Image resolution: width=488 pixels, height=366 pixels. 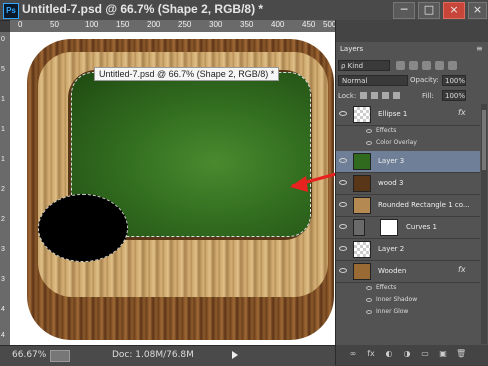 I want to click on new-adjustment-button: ◑, so click(x=407, y=354).